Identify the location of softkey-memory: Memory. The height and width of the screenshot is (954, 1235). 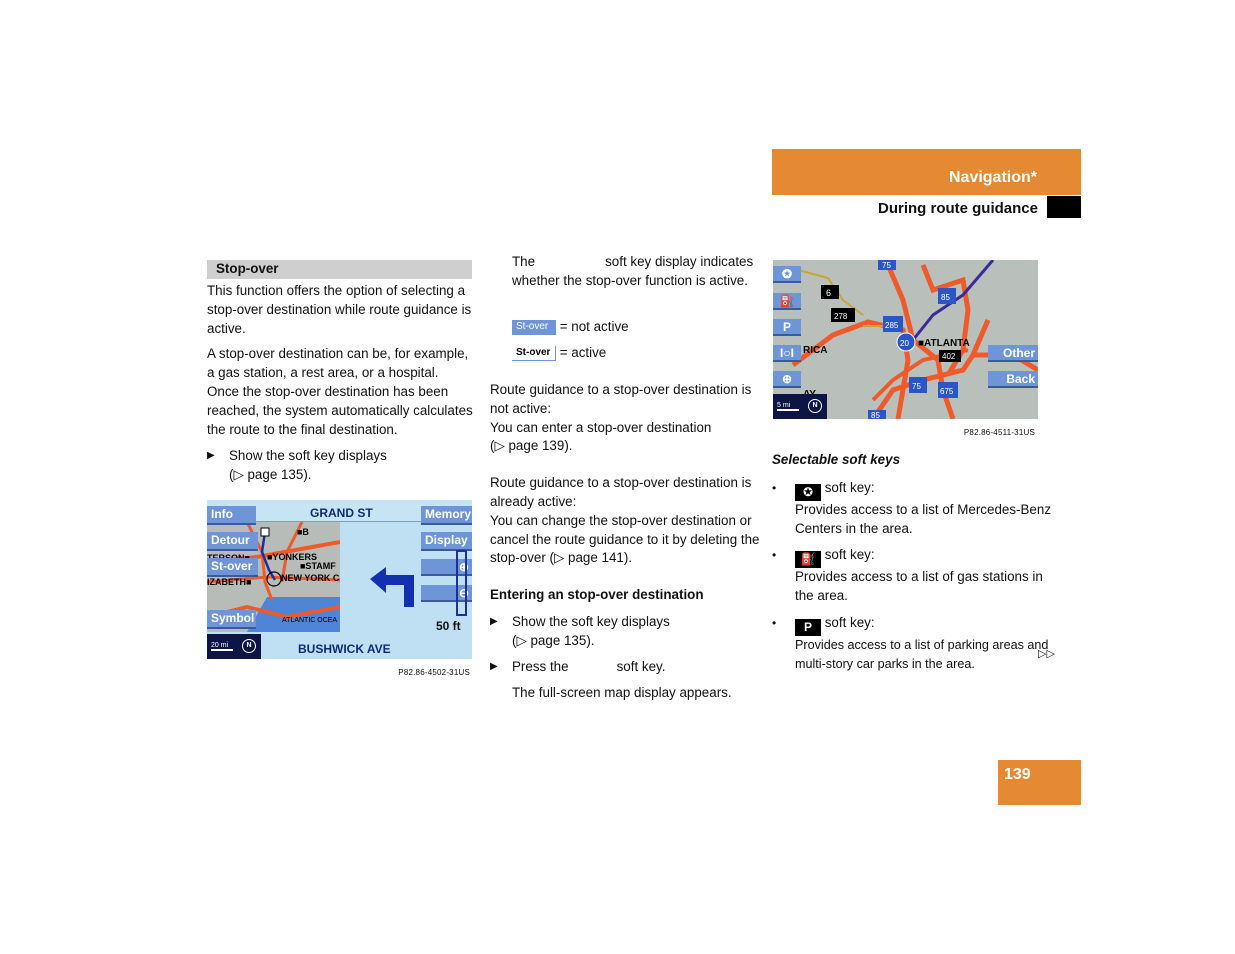
(446, 515).